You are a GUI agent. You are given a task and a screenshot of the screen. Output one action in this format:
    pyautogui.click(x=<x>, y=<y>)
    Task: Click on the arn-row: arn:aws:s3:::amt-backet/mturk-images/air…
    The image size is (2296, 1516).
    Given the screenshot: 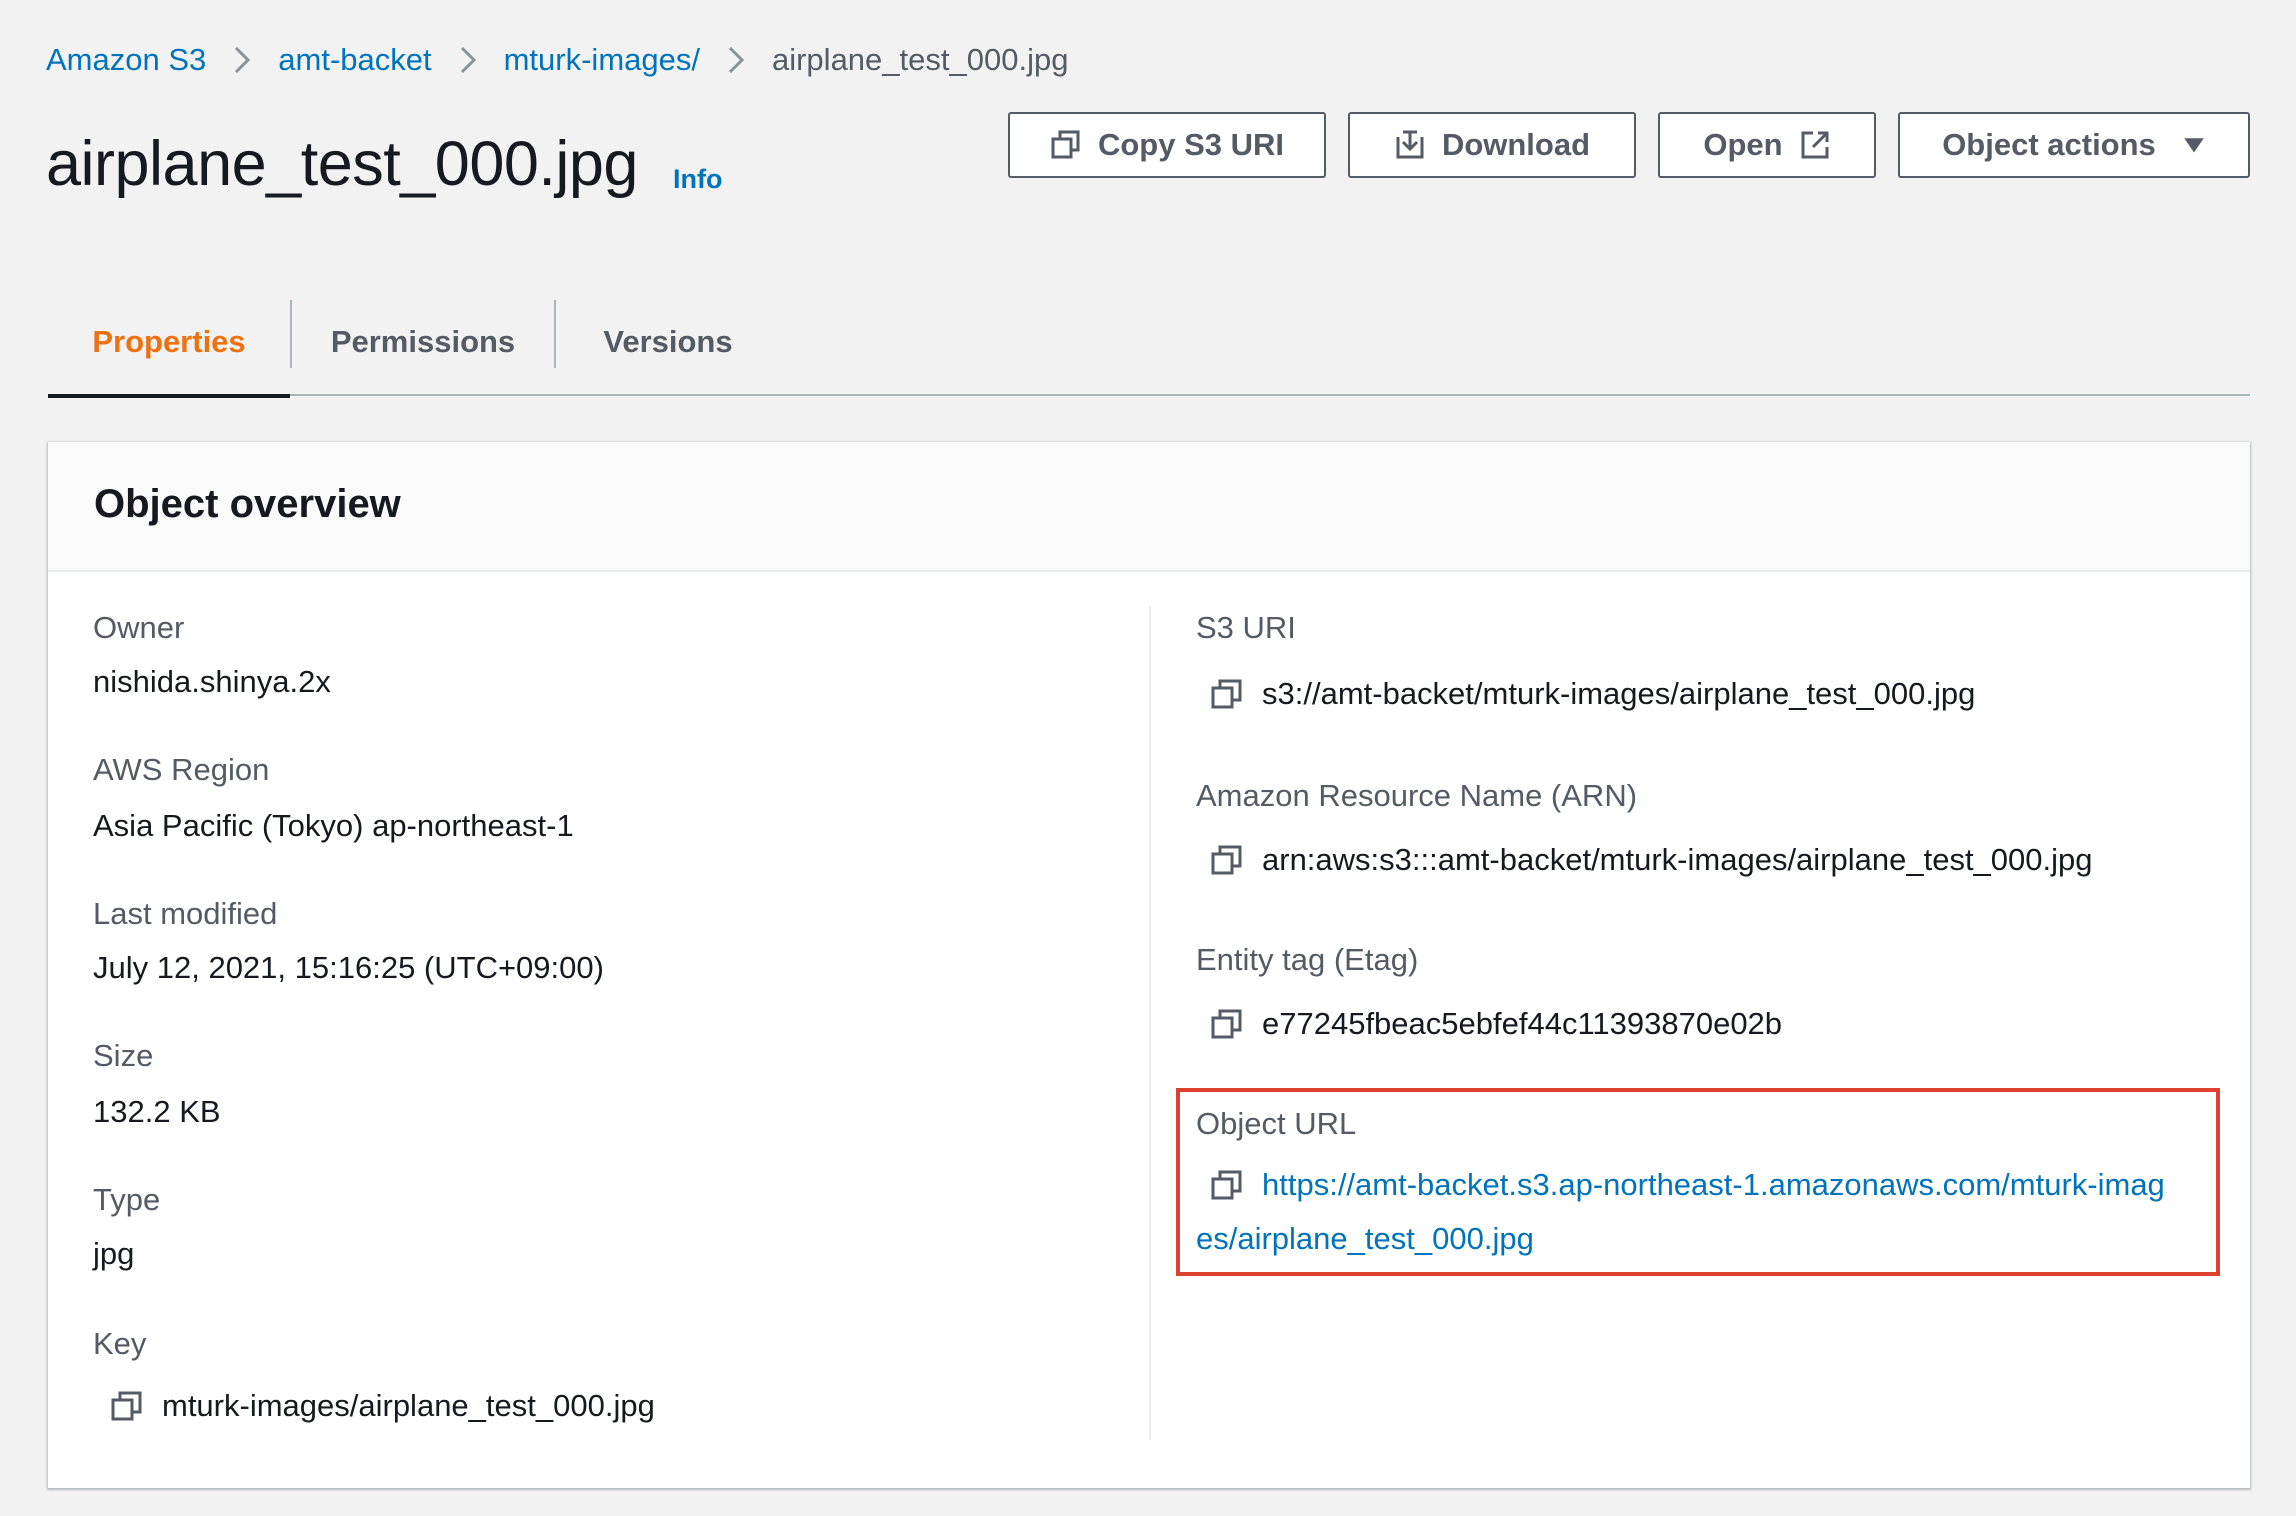 What is the action you would take?
    pyautogui.click(x=1651, y=860)
    